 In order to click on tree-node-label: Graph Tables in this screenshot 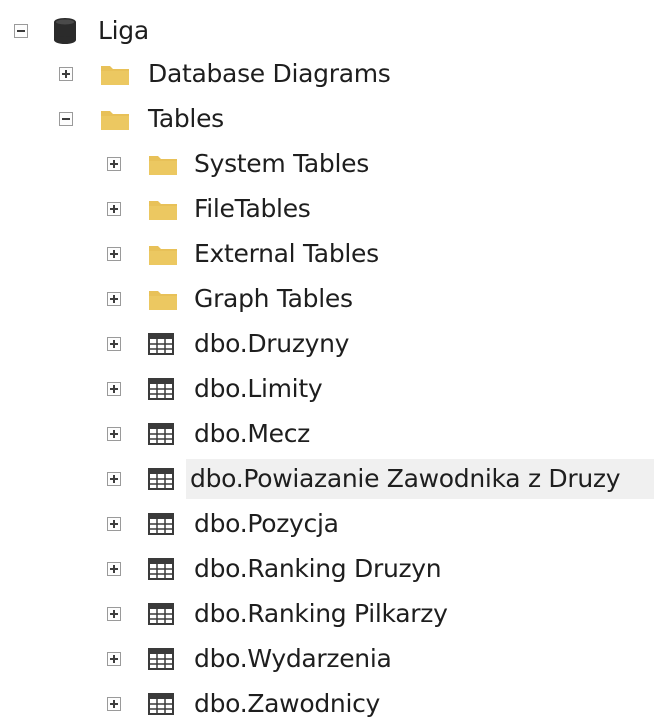, I will do `click(273, 298)`.